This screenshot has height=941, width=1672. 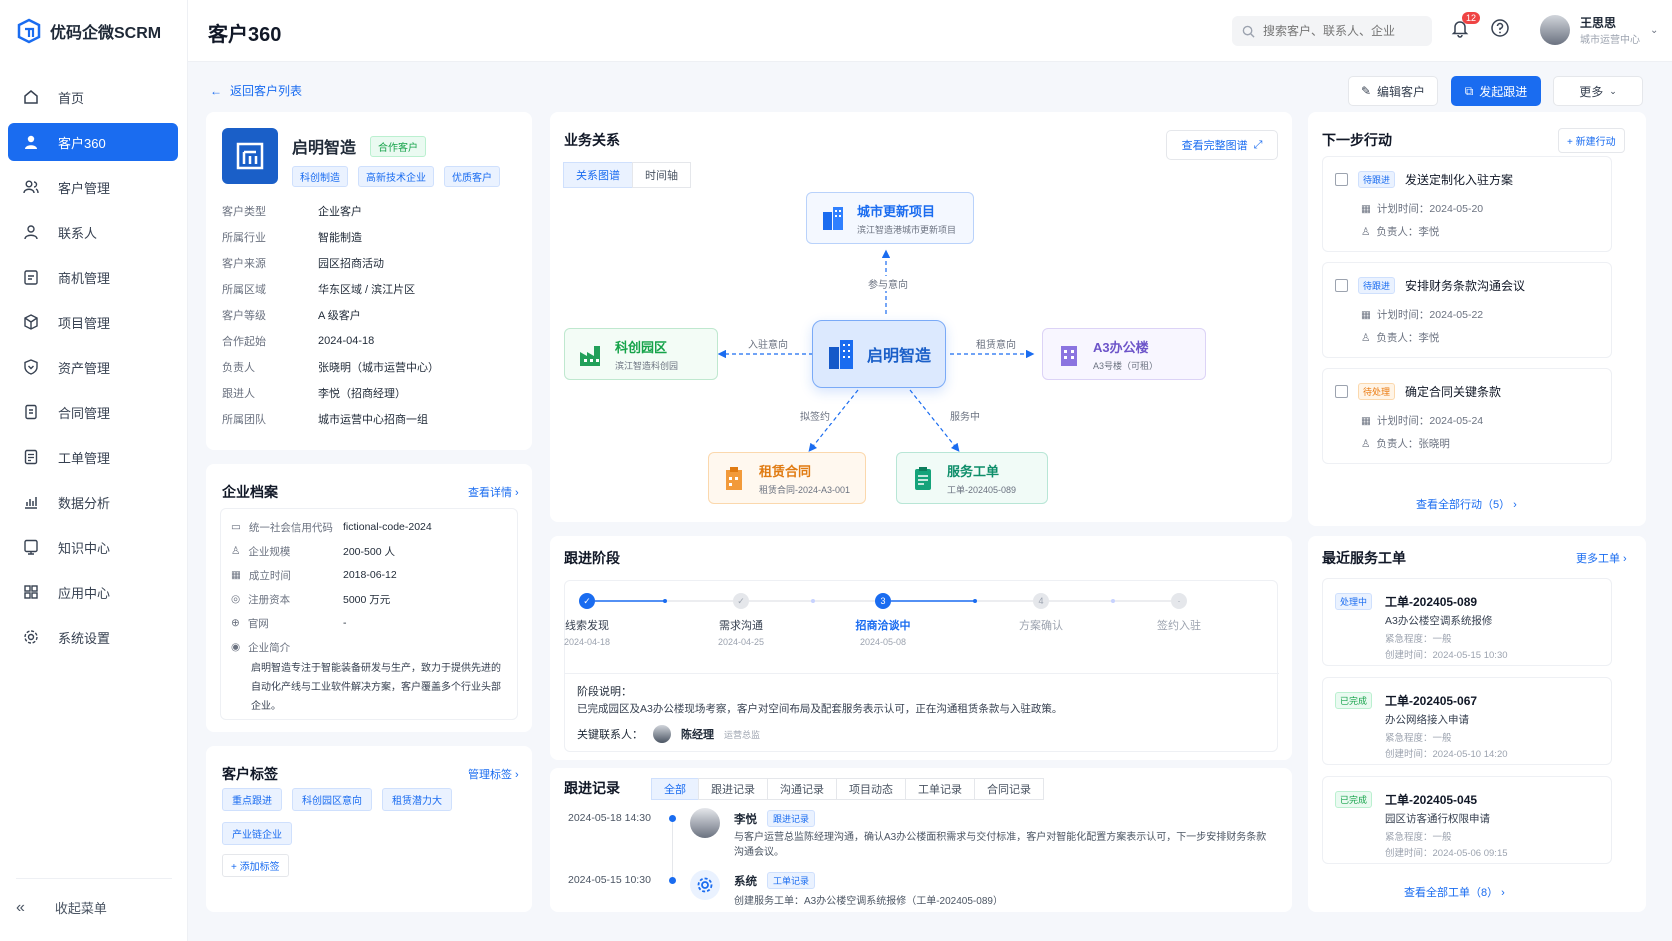 I want to click on factory-icon, so click(x=590, y=356).